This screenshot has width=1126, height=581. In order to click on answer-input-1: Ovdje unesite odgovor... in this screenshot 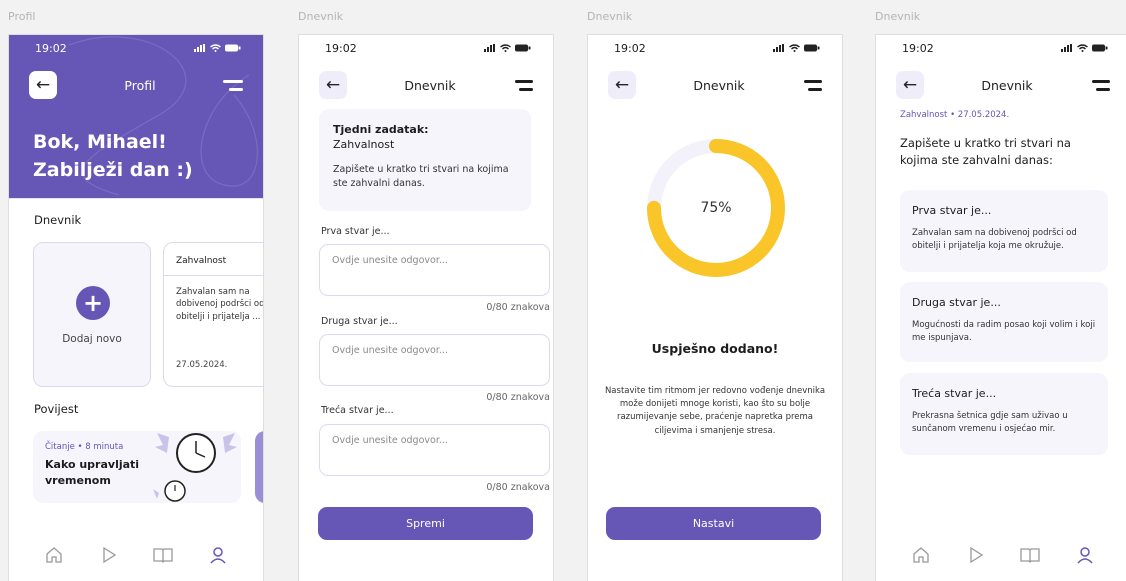, I will do `click(434, 270)`.